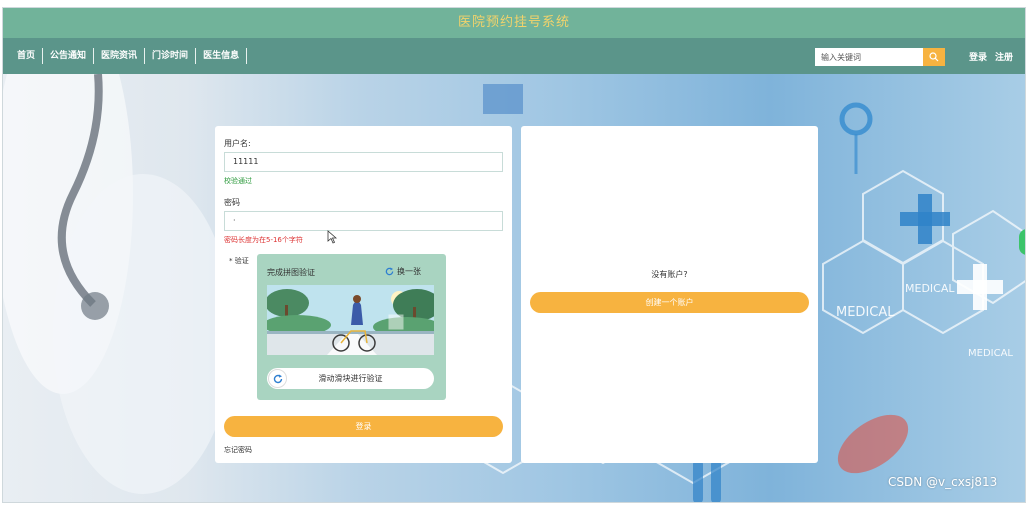 The width and height of the screenshot is (1029, 505). Describe the element at coordinates (238, 181) in the screenshot. I see `username-status: 校验通过` at that location.